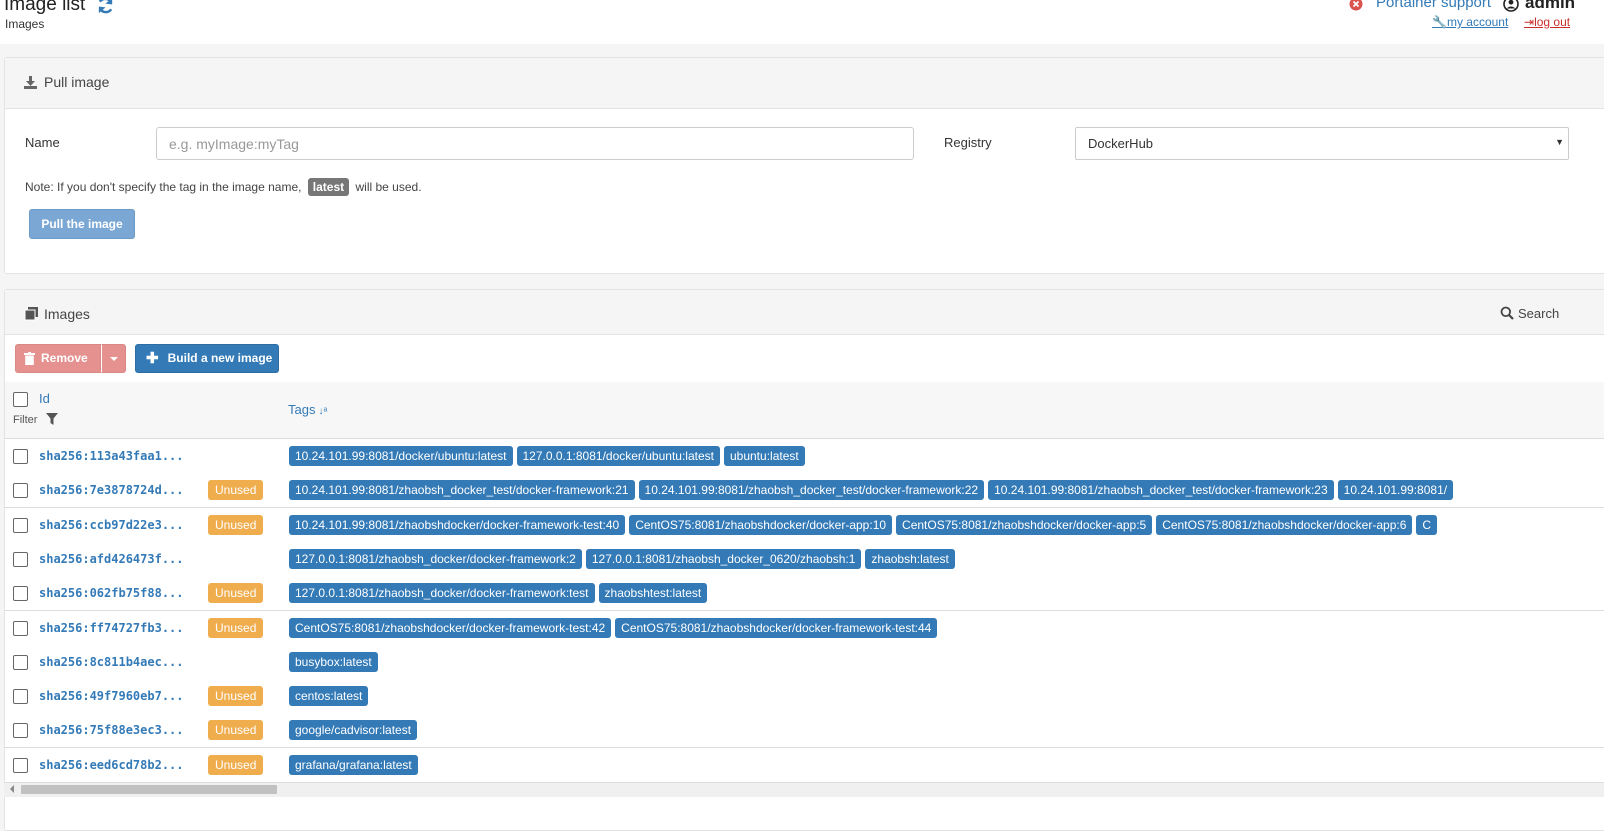 This screenshot has width=1604, height=831. I want to click on scrollbar-thumb, so click(149, 789).